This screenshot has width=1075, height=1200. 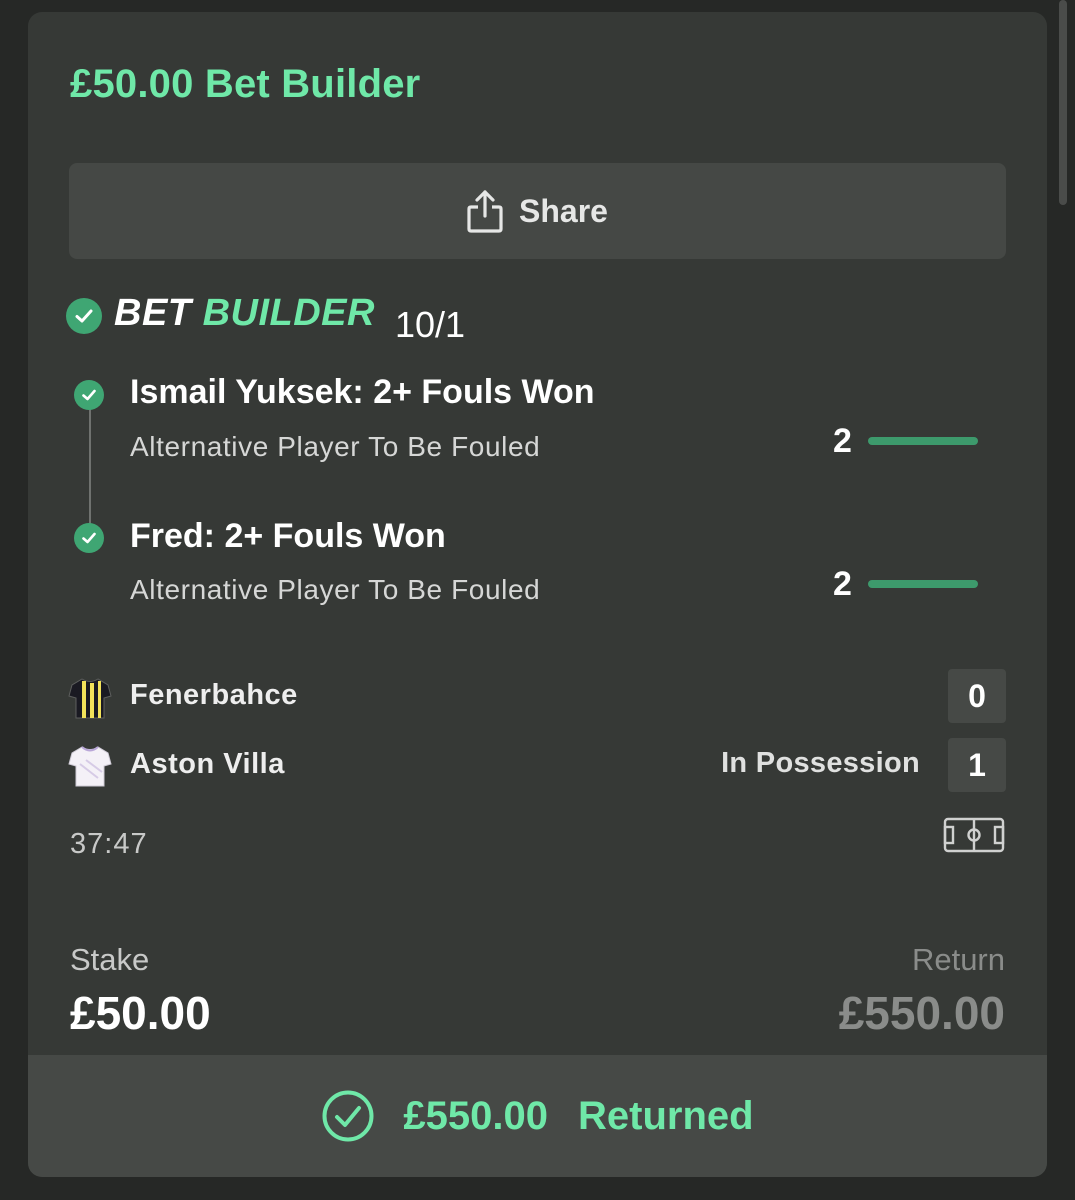 I want to click on bet-result-banner: £550.00 Returned, so click(x=537, y=1116).